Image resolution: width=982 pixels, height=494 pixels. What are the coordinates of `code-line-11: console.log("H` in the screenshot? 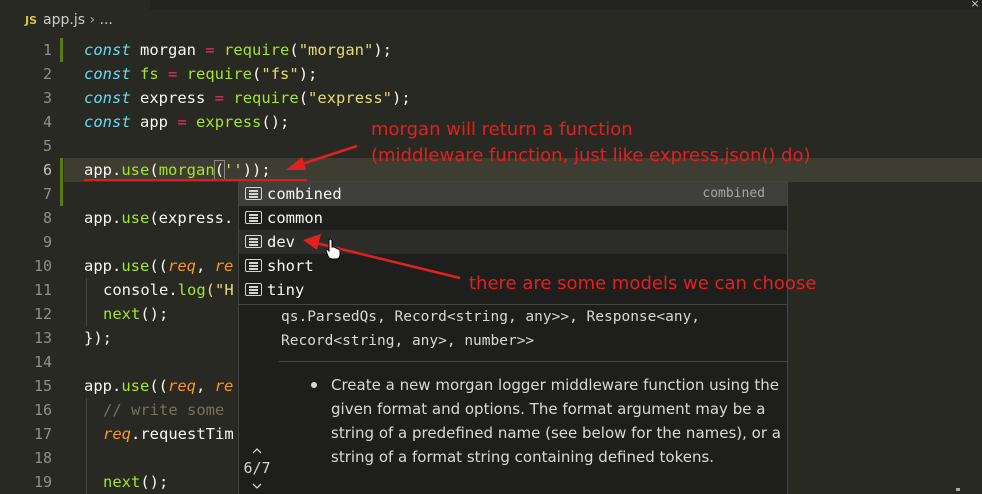 It's located at (168, 290).